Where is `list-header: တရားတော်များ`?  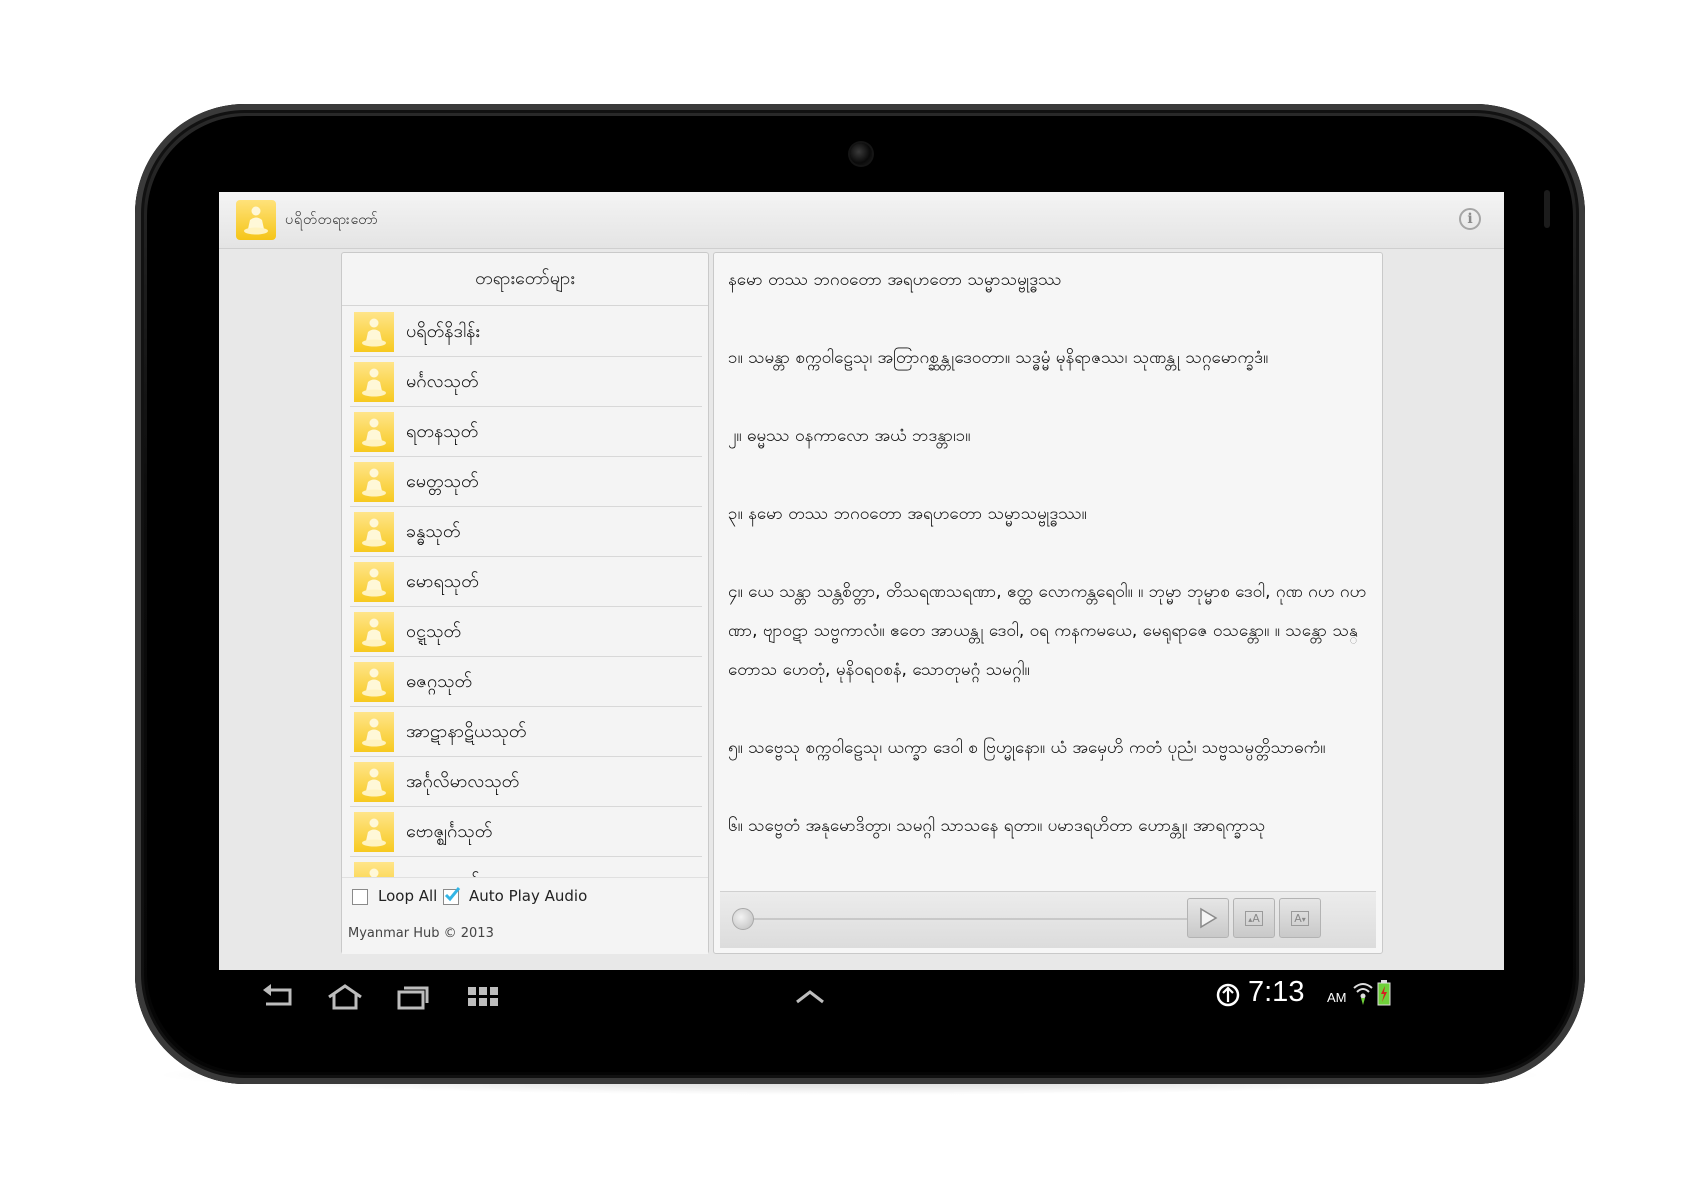
list-header: တရားတော်များ is located at coordinates (525, 279).